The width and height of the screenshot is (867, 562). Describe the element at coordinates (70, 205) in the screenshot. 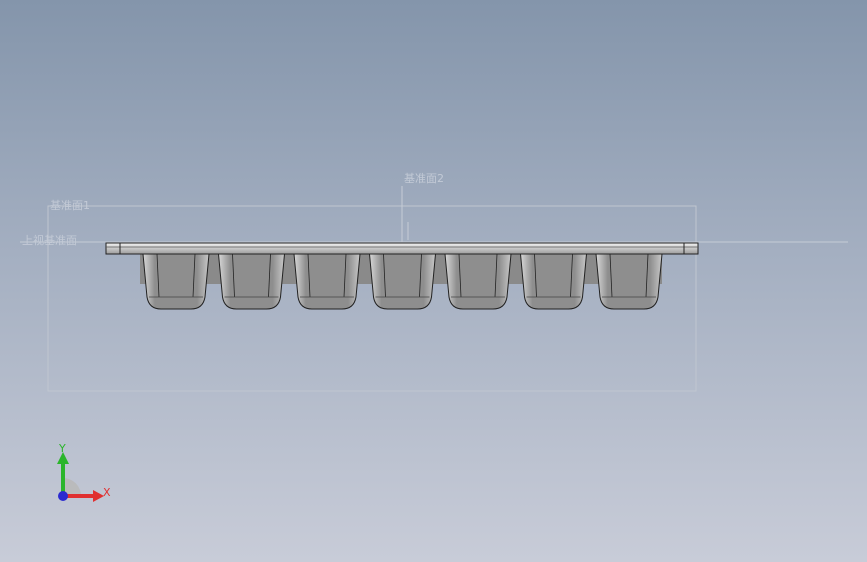

I see `plane-label-plane1: 基准面1` at that location.